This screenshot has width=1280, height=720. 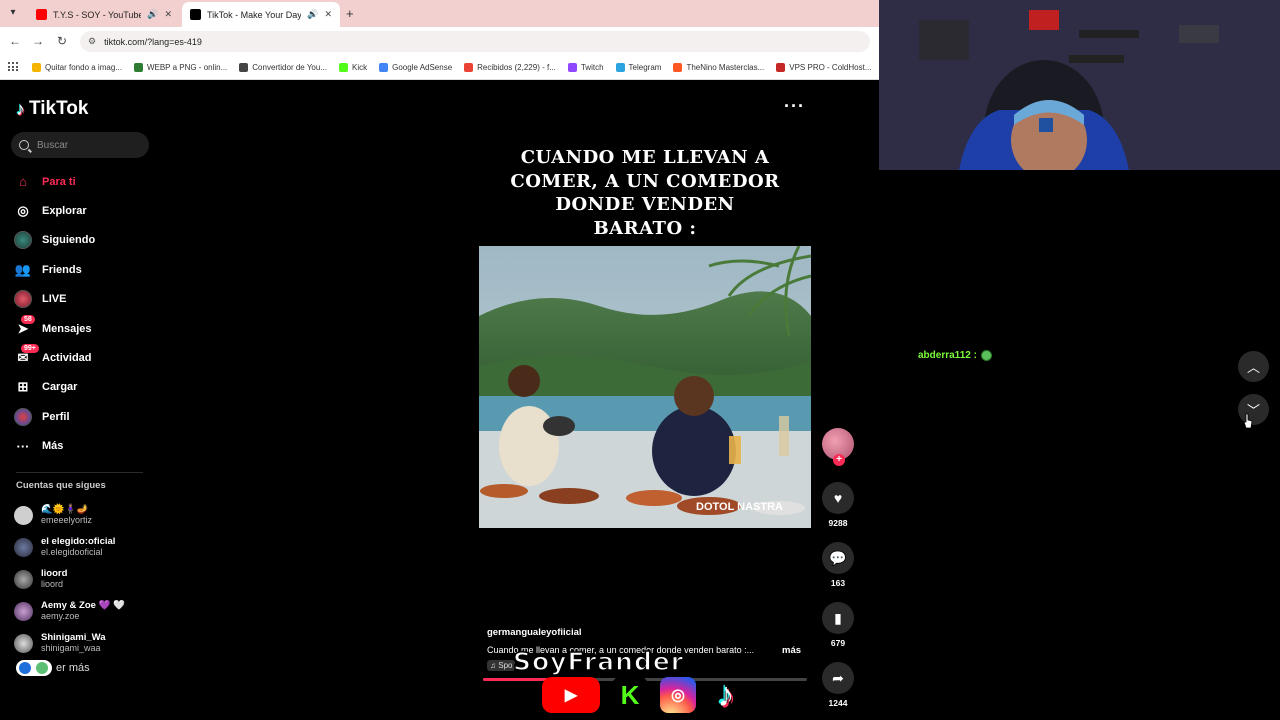 What do you see at coordinates (71, 648) in the screenshot?
I see `account-username: shinigami_waa` at bounding box center [71, 648].